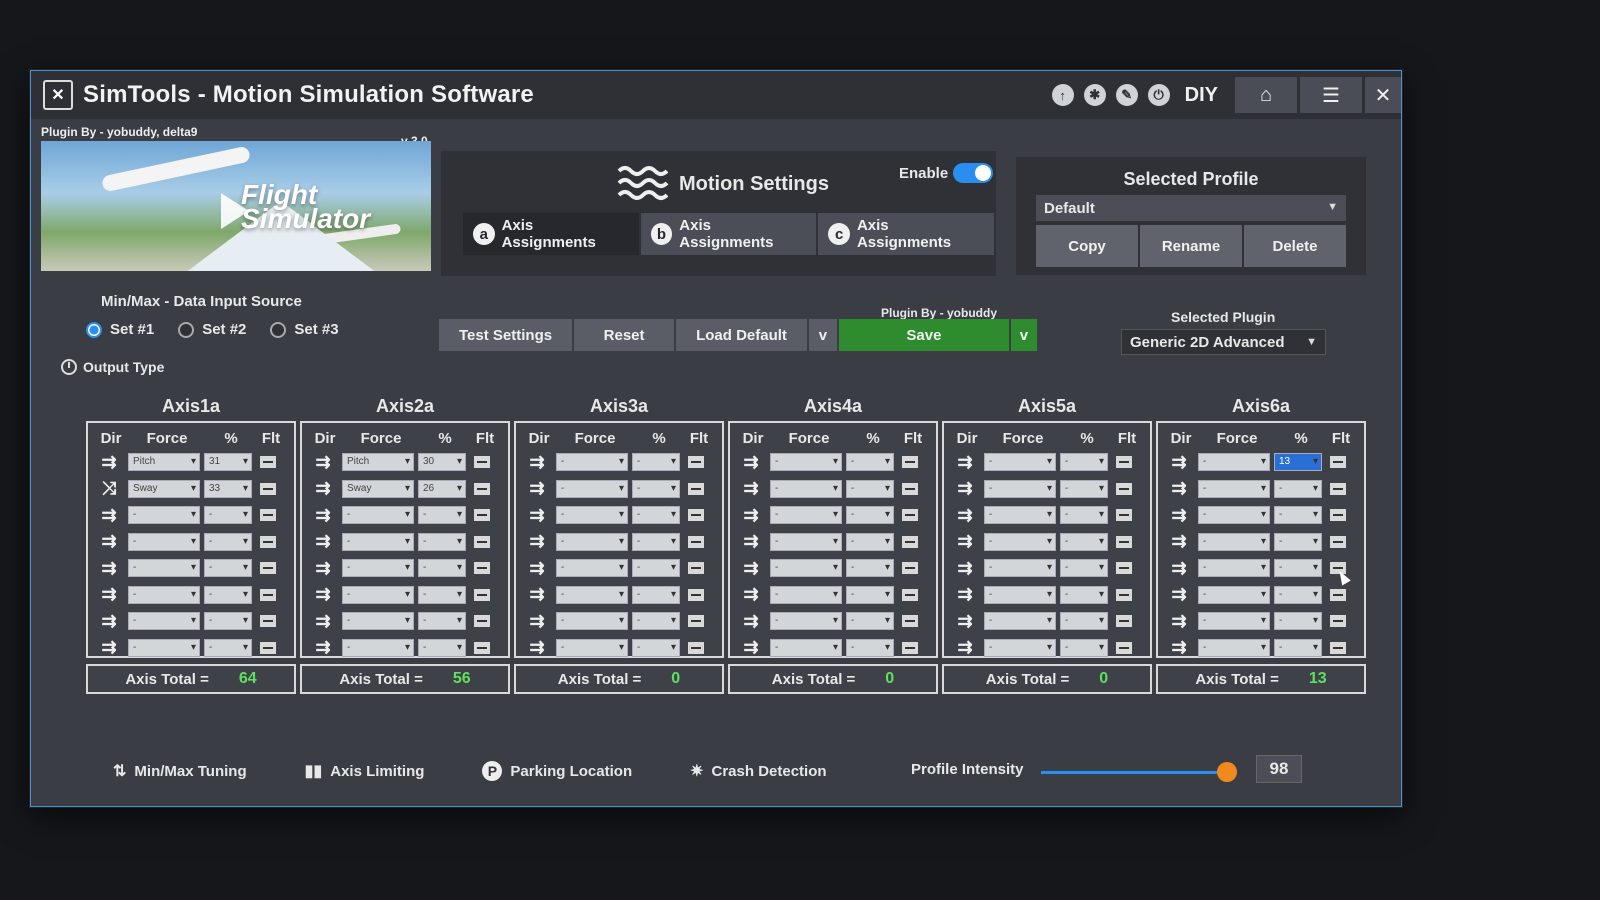 The image size is (1600, 900). Describe the element at coordinates (365, 771) in the screenshot. I see `axis-limiting-button: ▮▮ Axis Limiting` at that location.